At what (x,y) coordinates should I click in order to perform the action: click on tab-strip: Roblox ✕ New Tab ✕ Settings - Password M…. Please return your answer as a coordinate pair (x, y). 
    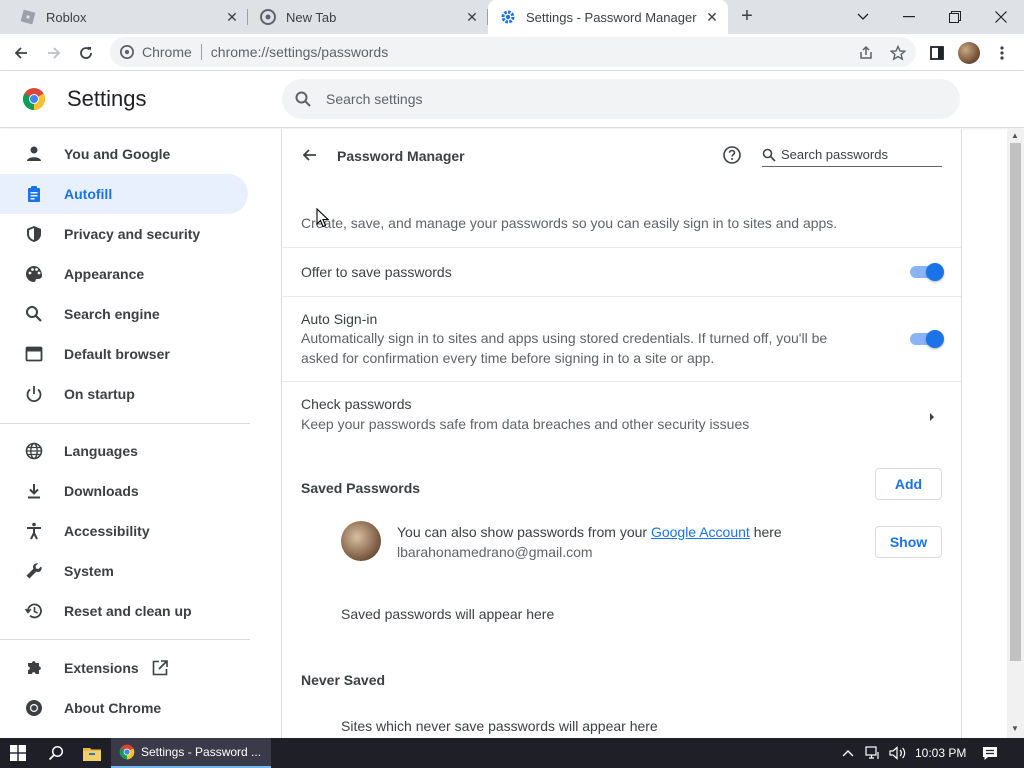
    Looking at the image, I should click on (512, 17).